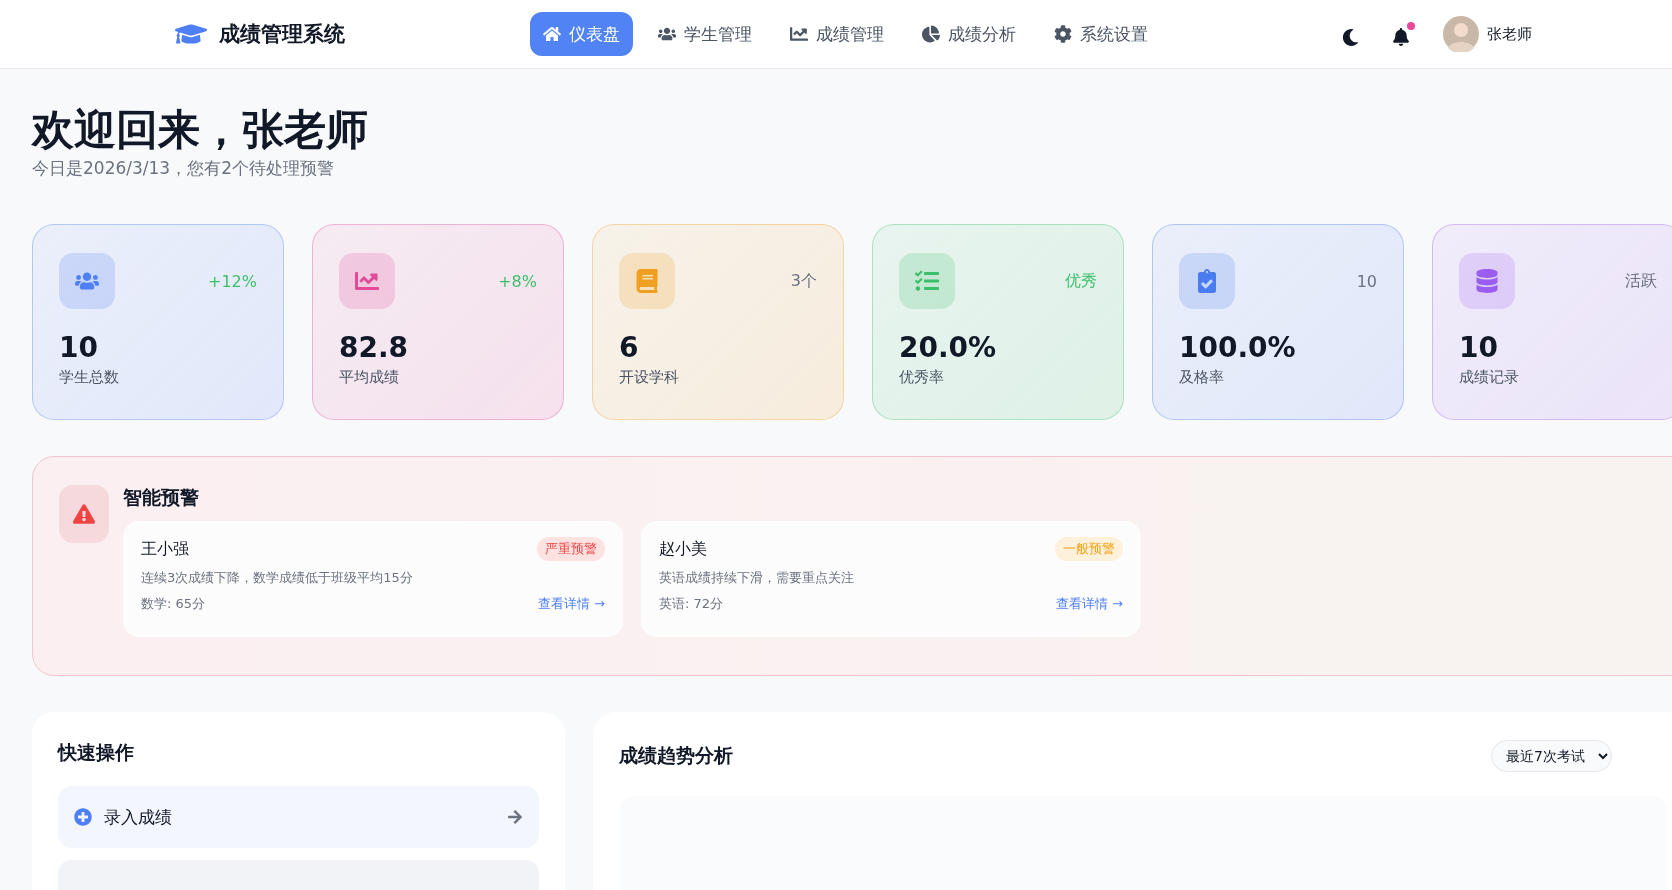 This screenshot has width=1672, height=890. I want to click on app-title: 成绩管理系统, so click(282, 34).